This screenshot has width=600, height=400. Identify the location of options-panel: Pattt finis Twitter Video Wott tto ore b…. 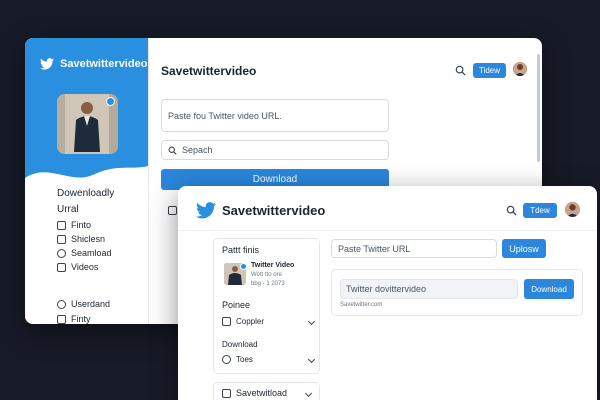
(266, 306).